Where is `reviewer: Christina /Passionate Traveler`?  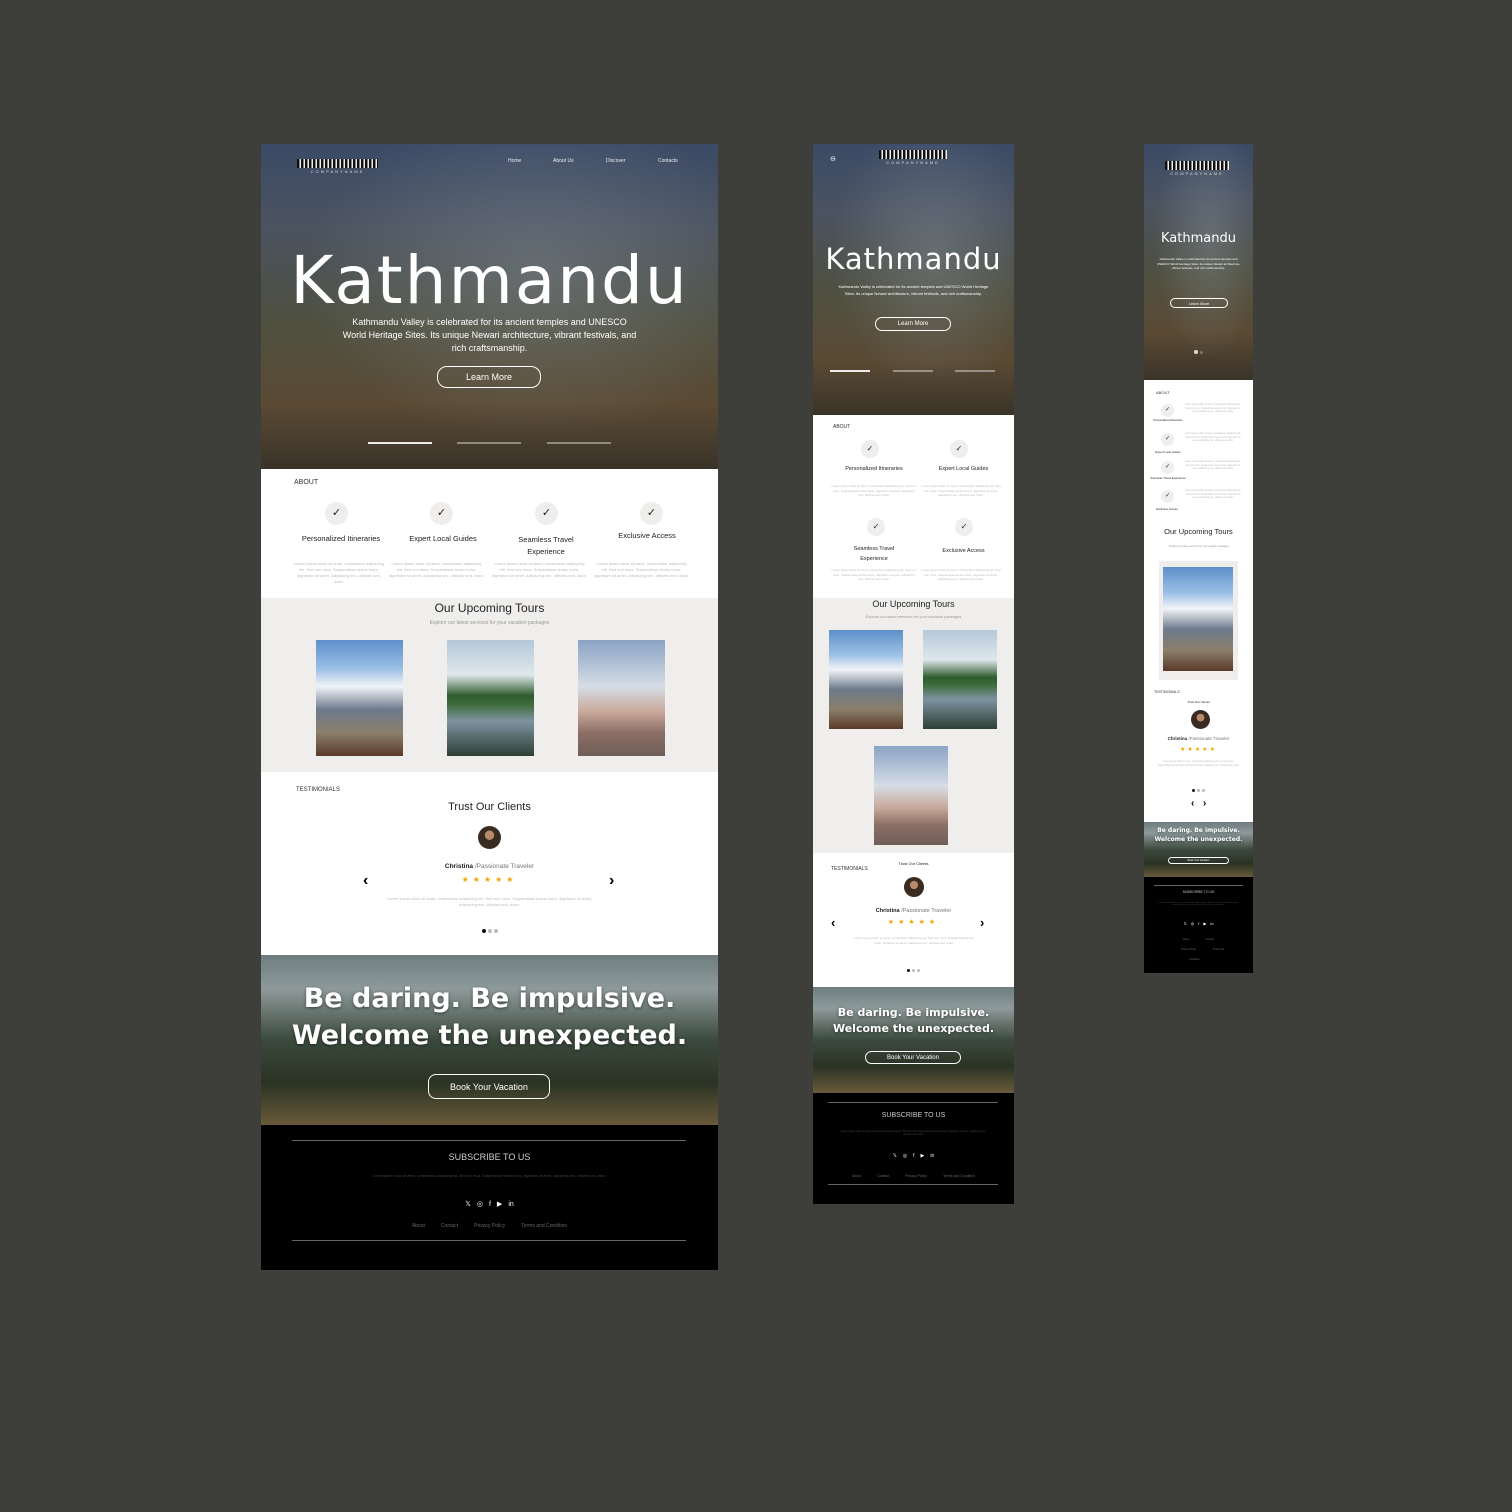
reviewer: Christina /Passionate Traveler is located at coordinates (913, 911).